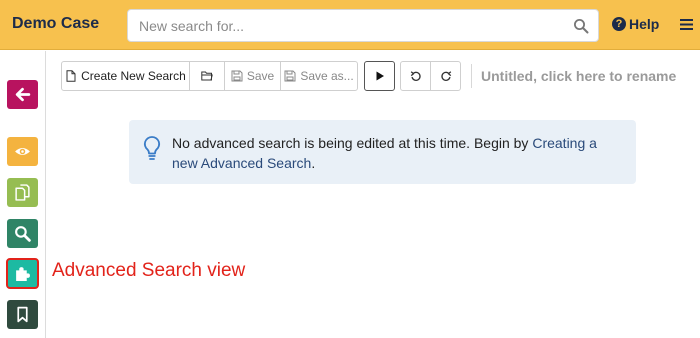 The width and height of the screenshot is (700, 338). What do you see at coordinates (471, 76) in the screenshot?
I see `toolbar-divider` at bounding box center [471, 76].